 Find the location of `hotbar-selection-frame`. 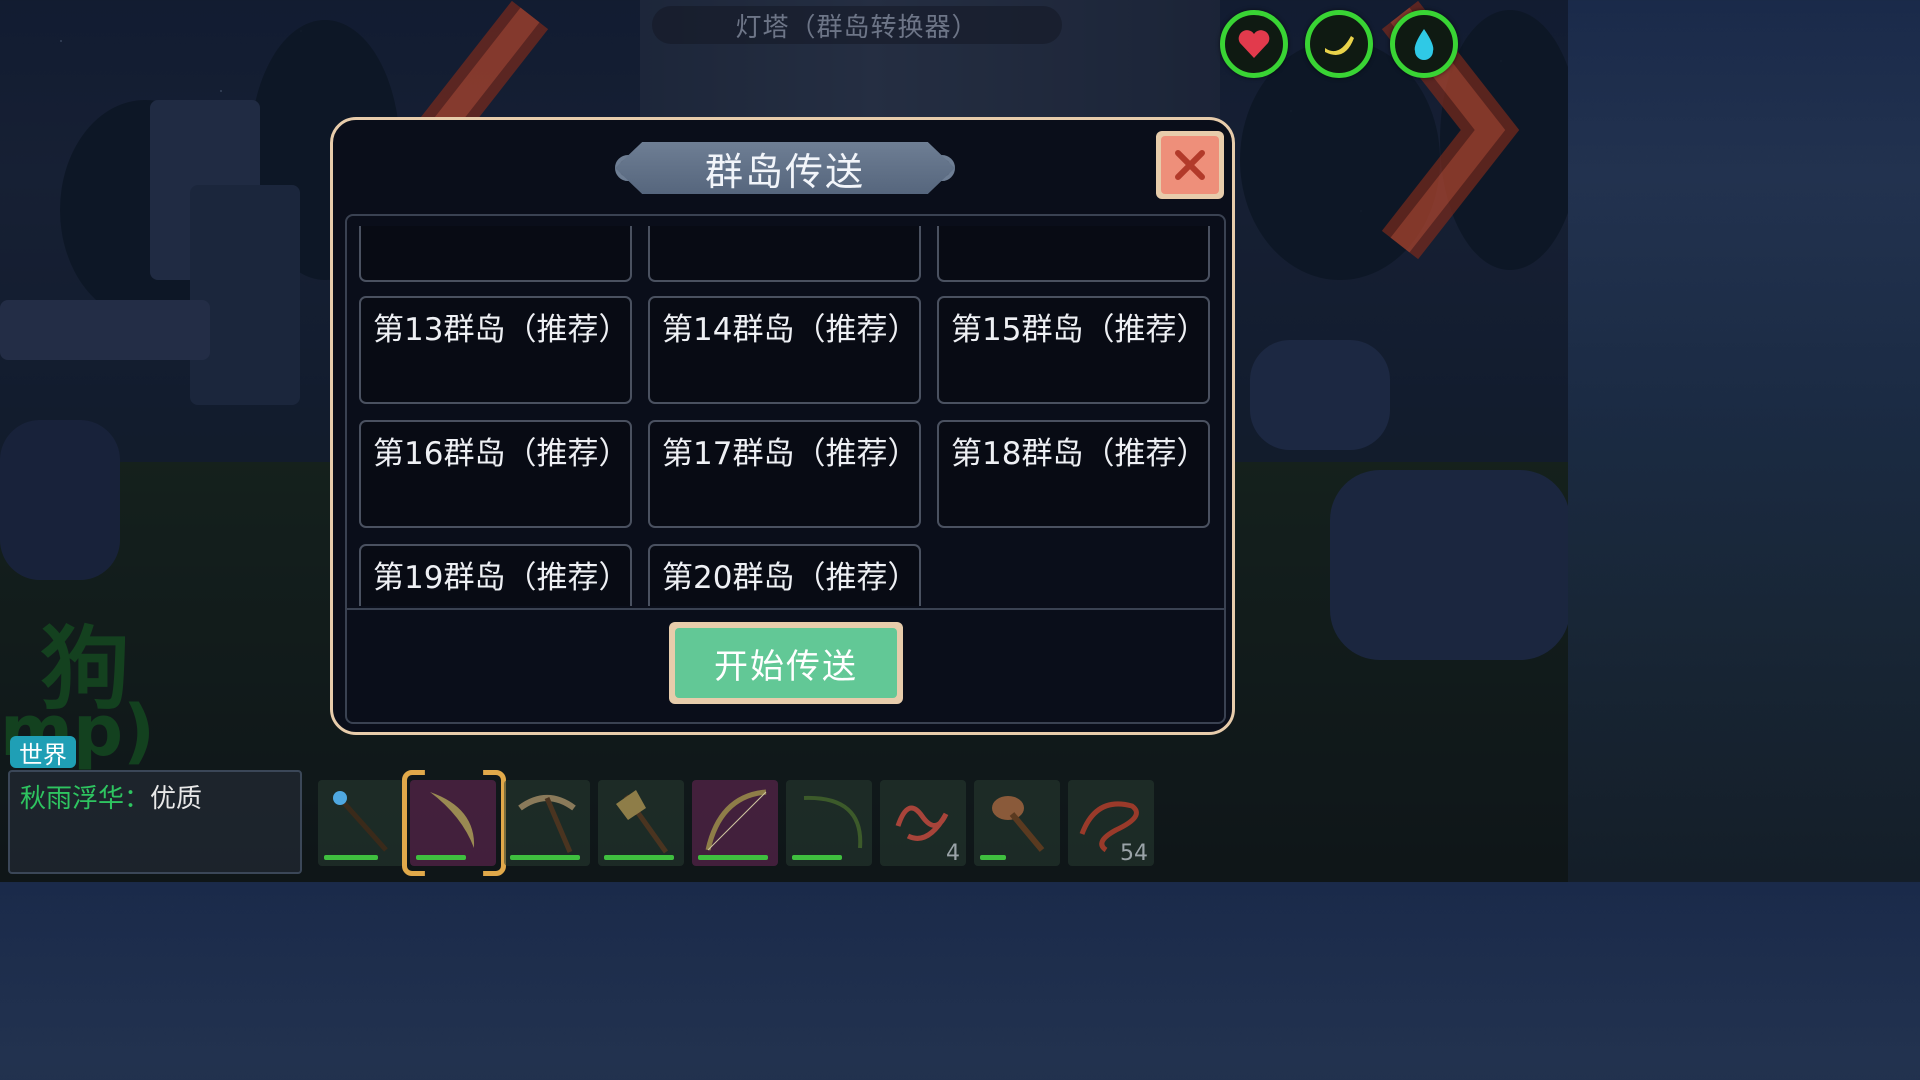

hotbar-selection-frame is located at coordinates (454, 823).